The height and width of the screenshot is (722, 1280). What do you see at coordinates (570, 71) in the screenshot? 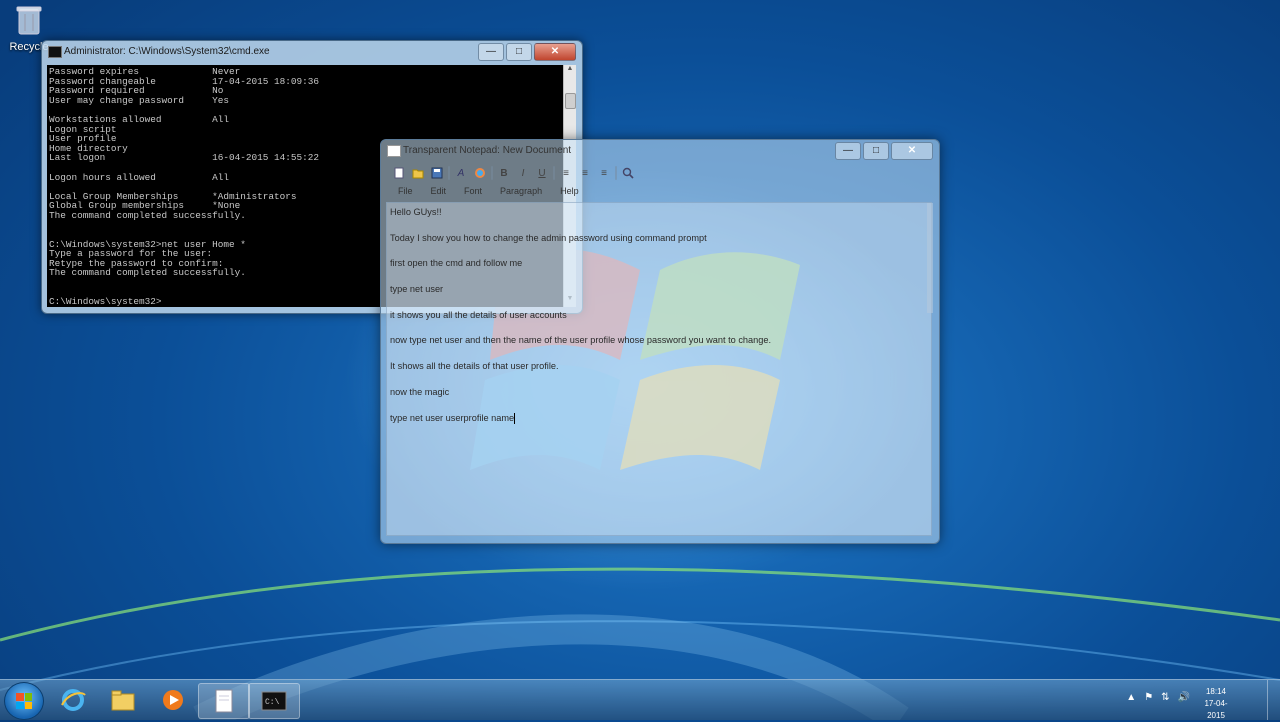
I see `scroll-up-icon: ▲` at bounding box center [570, 71].